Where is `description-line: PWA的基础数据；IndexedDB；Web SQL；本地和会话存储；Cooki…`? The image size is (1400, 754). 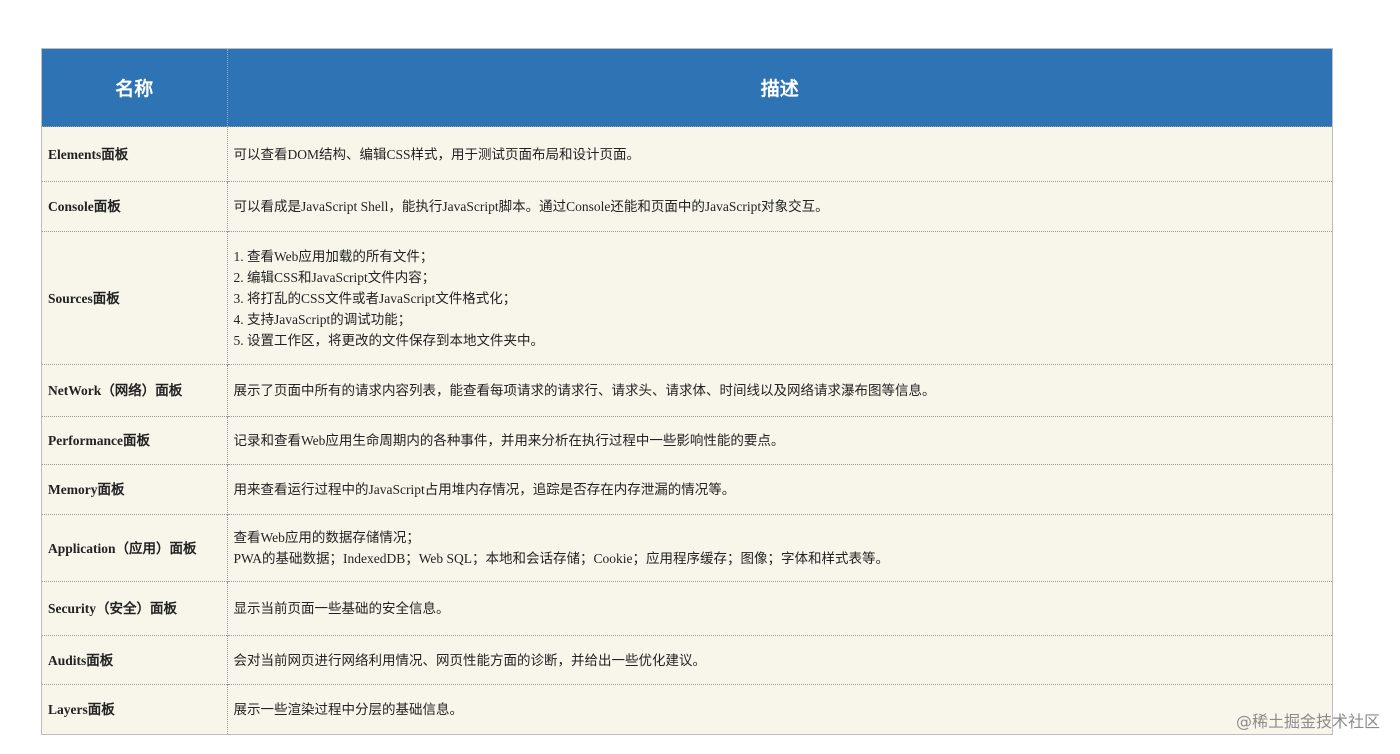
description-line: PWA的基础数据；IndexedDB；Web SQL；本地和会话存储；Cooki… is located at coordinates (561, 558).